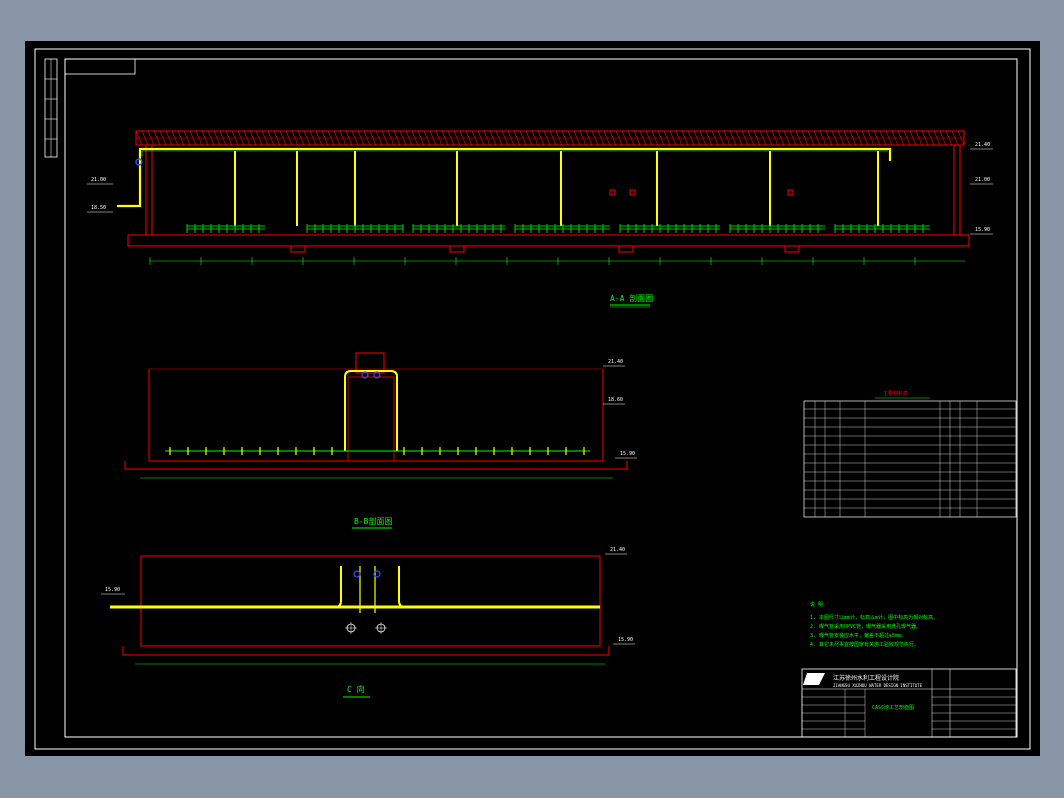  Describe the element at coordinates (982, 230) in the screenshot. I see `level-aa-bottom: 15.90` at that location.